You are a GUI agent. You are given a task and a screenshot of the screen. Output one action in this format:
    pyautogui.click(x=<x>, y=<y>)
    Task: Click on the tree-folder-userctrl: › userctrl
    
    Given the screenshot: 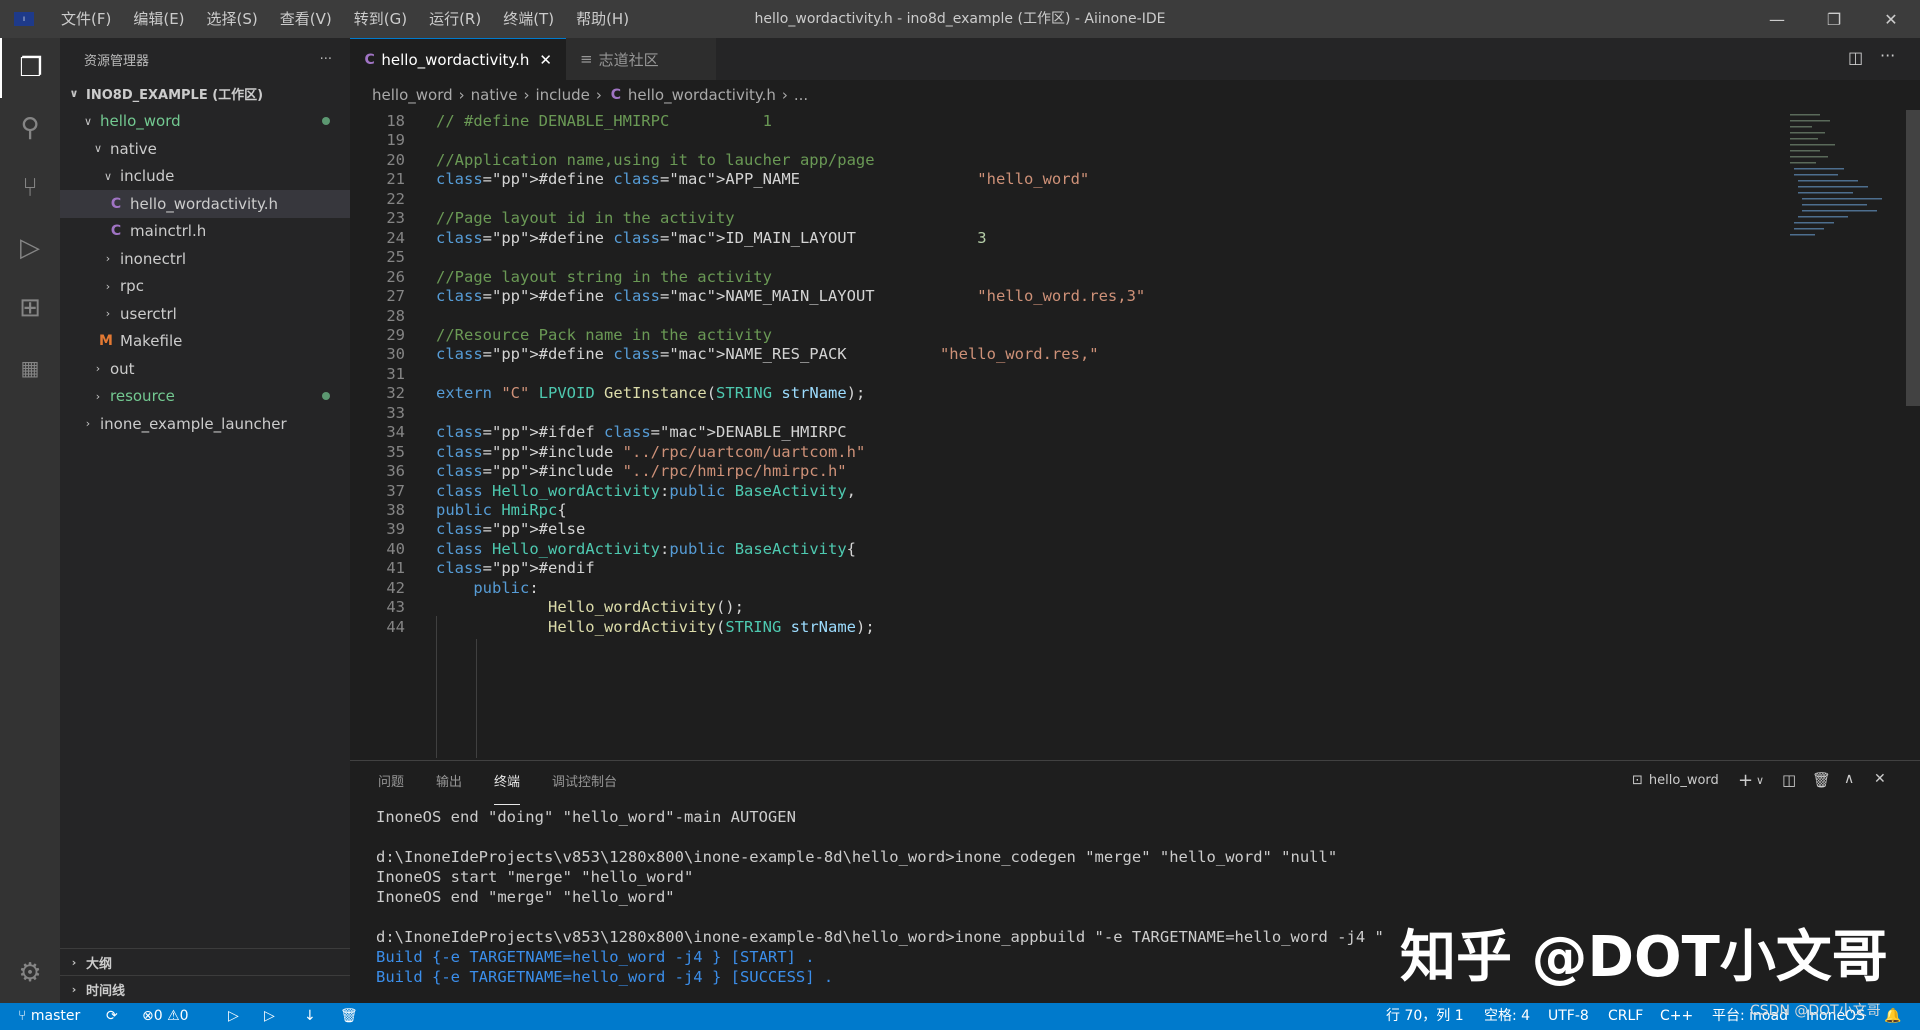 What is the action you would take?
    pyautogui.click(x=205, y=314)
    